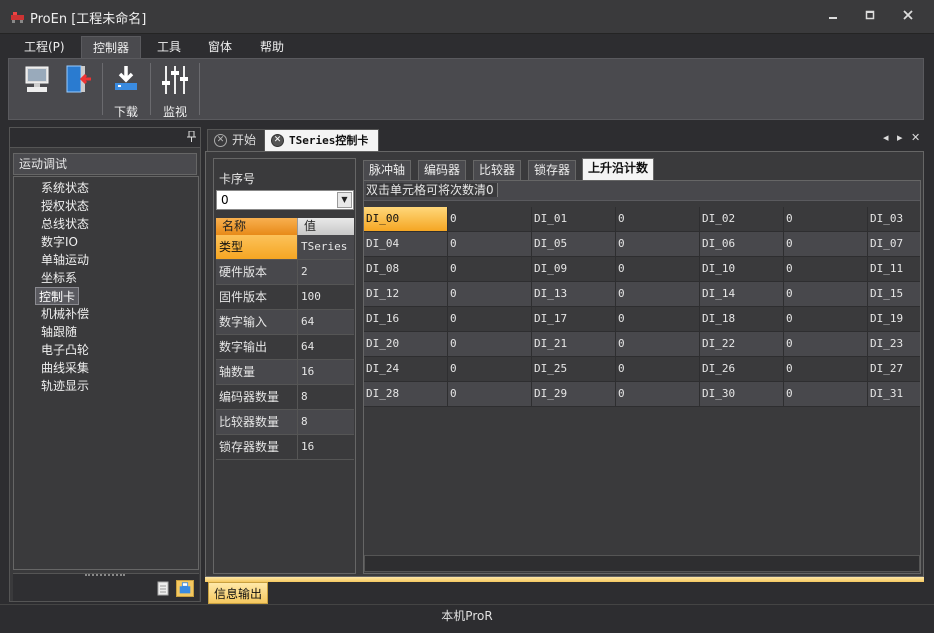 The height and width of the screenshot is (633, 934). I want to click on tree-item-trajectory-display: 轨迹显示, so click(65, 386).